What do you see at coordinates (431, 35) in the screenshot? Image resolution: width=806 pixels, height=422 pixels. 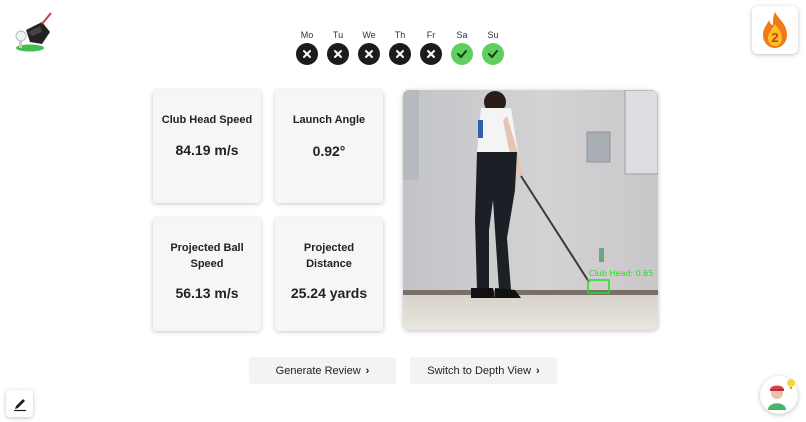 I see `day-label: Fr` at bounding box center [431, 35].